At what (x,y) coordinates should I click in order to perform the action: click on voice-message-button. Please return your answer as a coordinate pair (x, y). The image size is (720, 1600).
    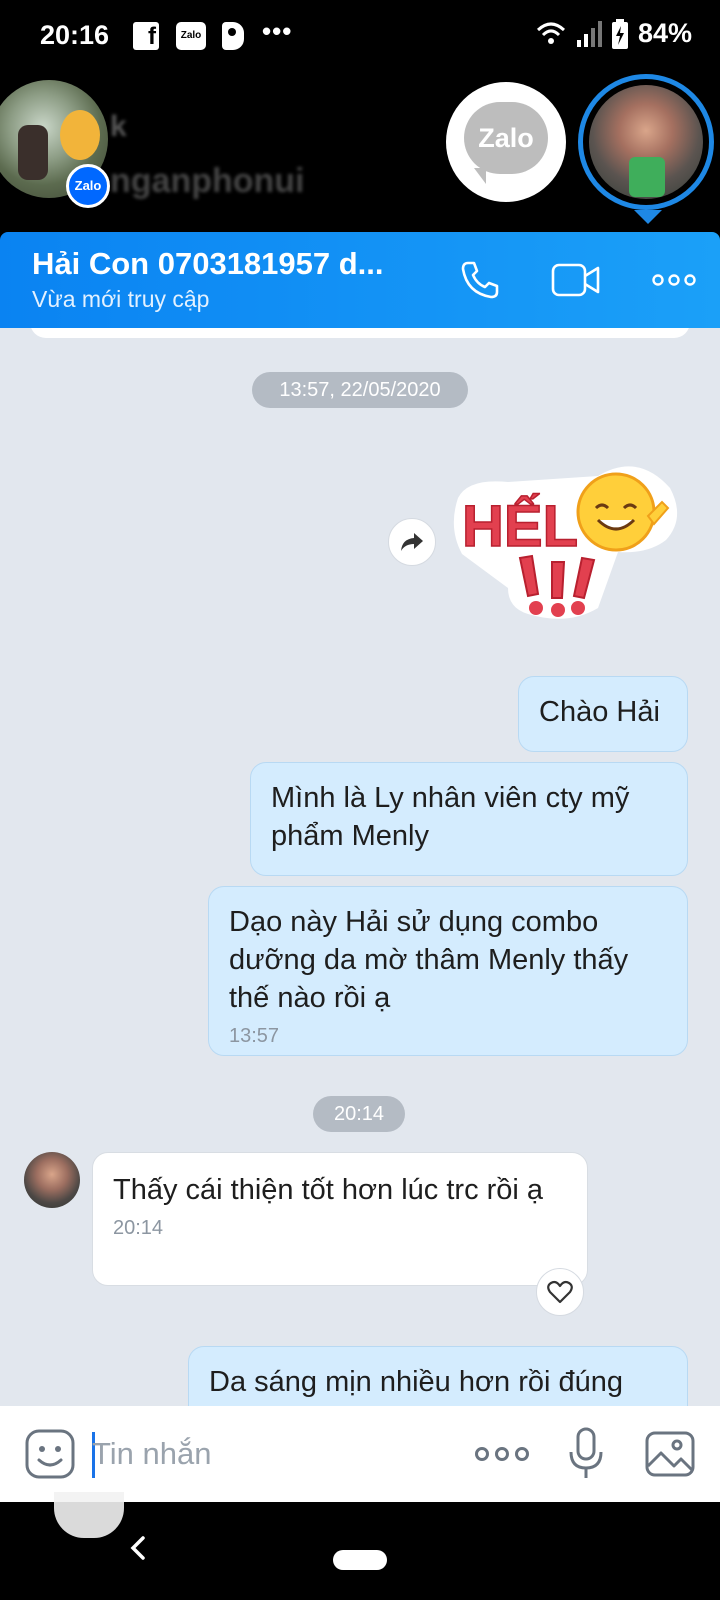
    Looking at the image, I should click on (586, 1454).